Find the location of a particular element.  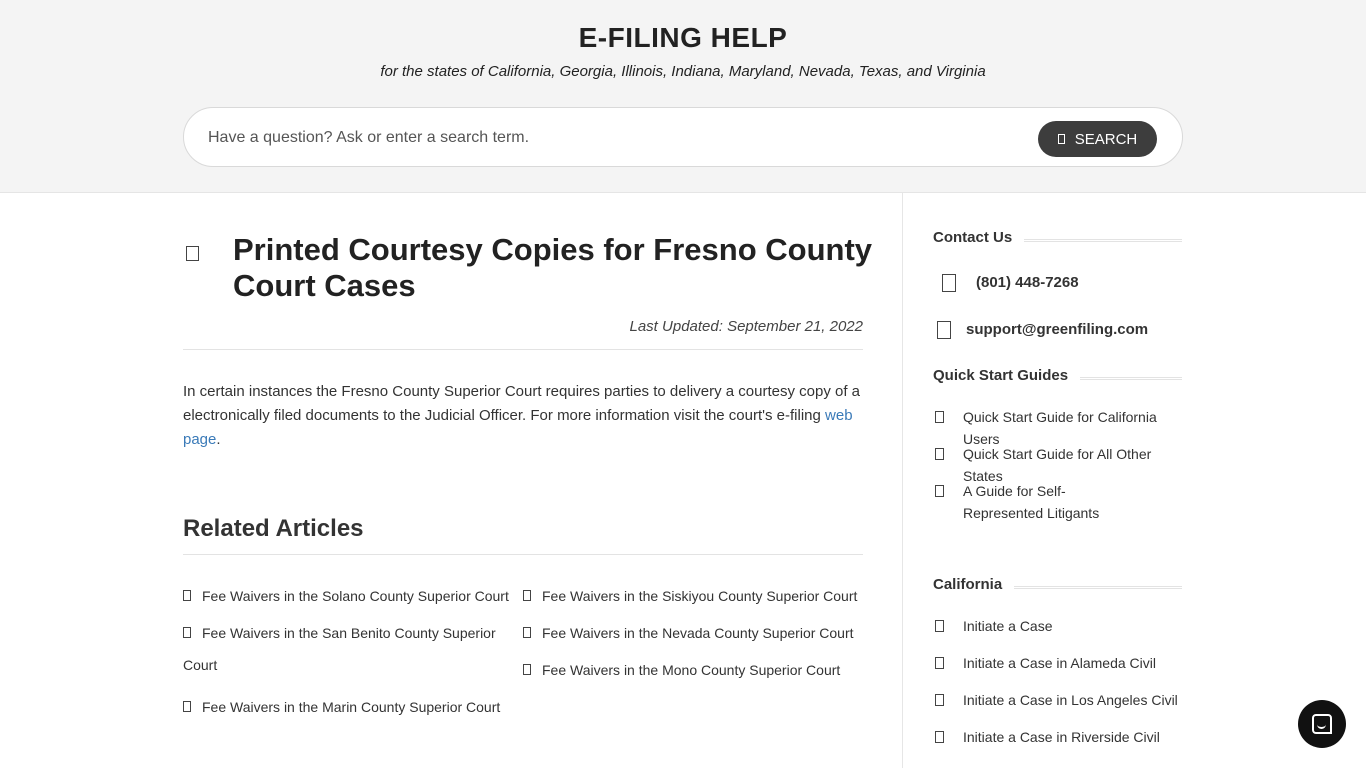

email-contact: support@greenfiling.com is located at coordinates (1043, 330).